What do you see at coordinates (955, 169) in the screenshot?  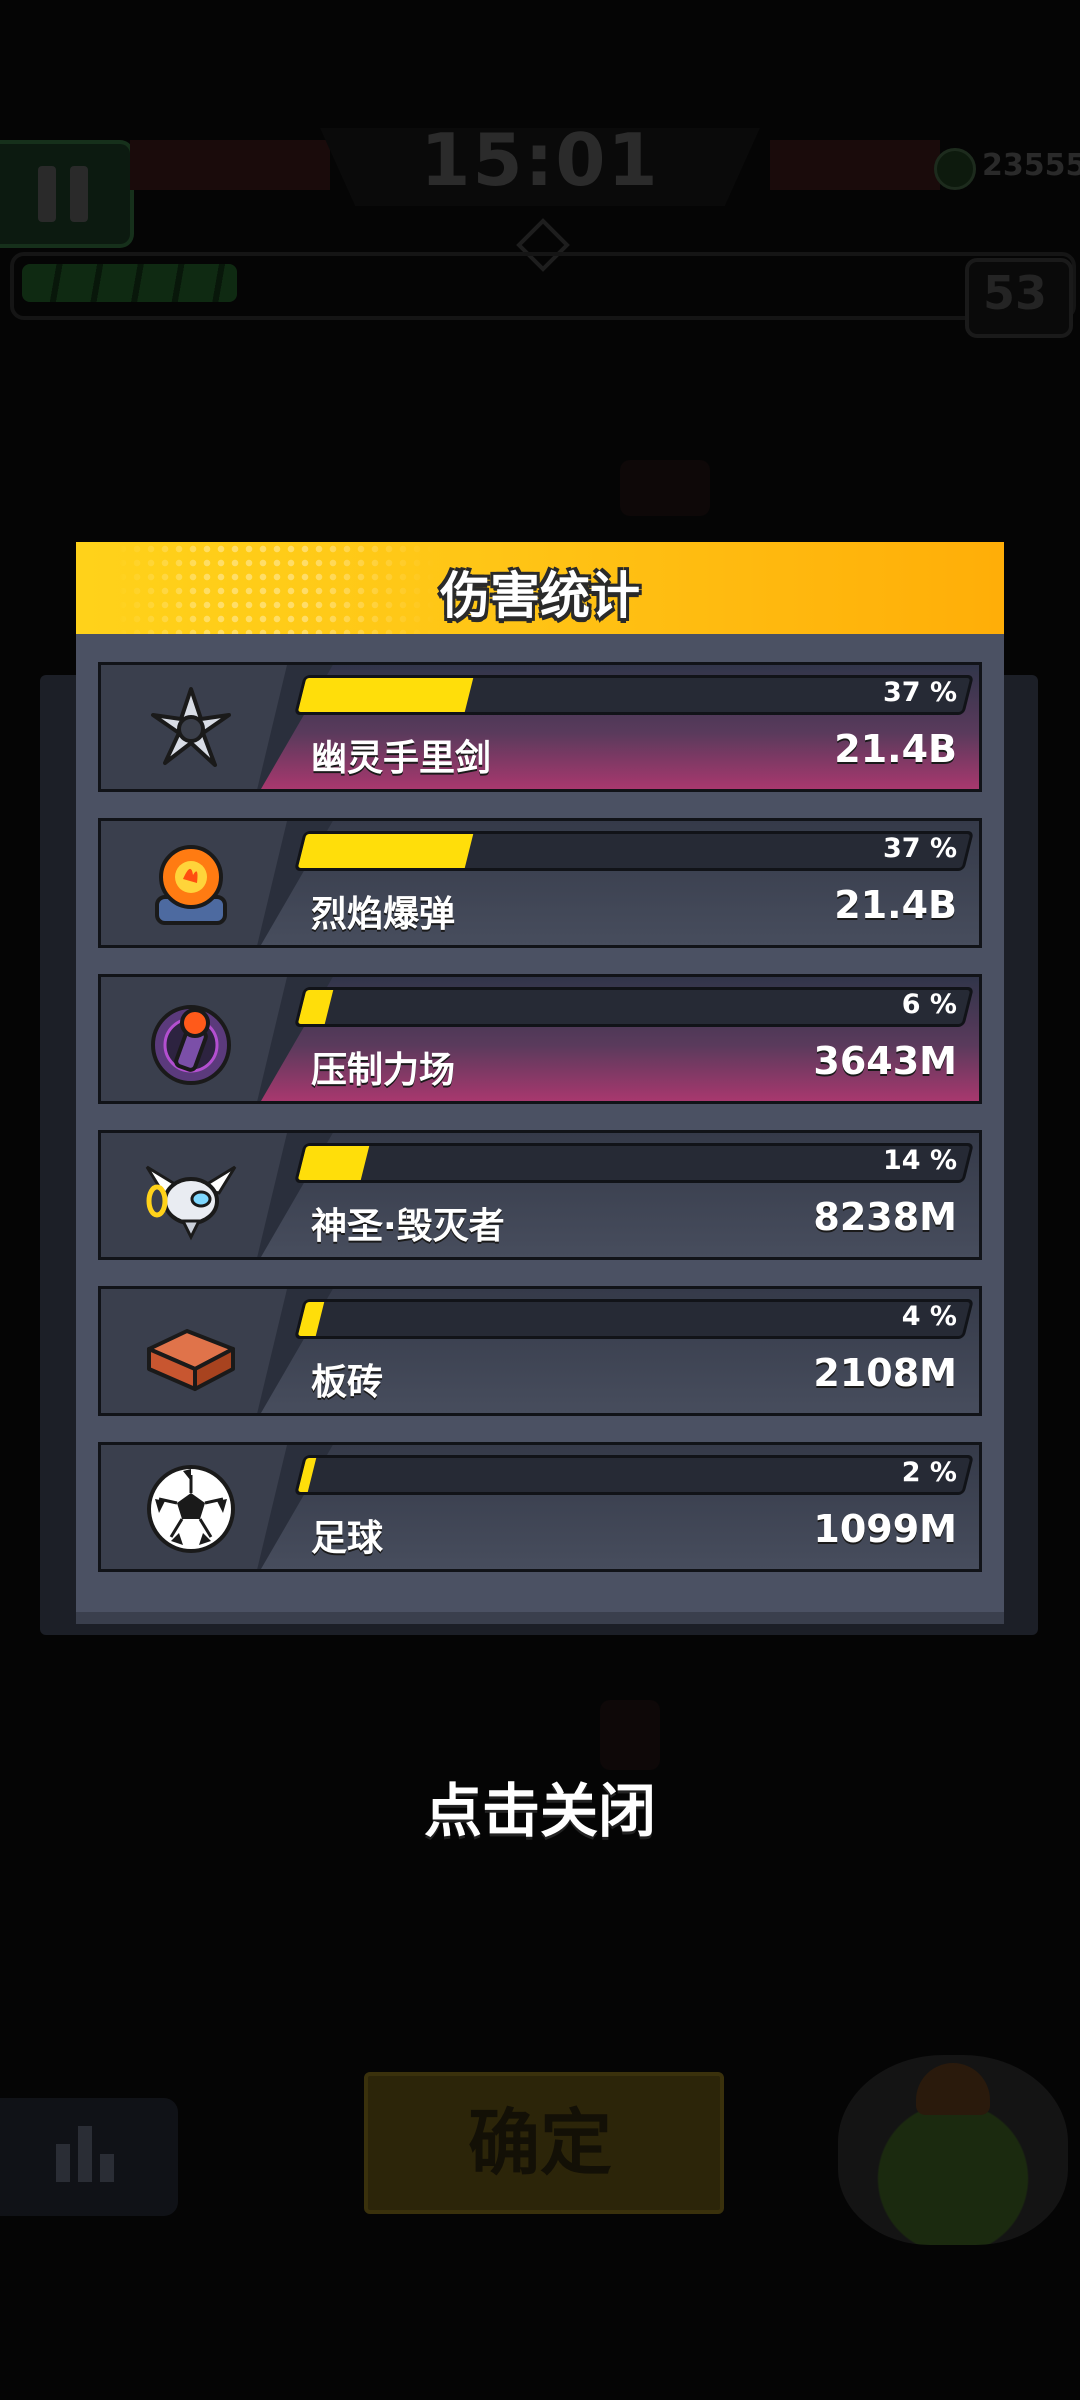 I see `coin-icon` at bounding box center [955, 169].